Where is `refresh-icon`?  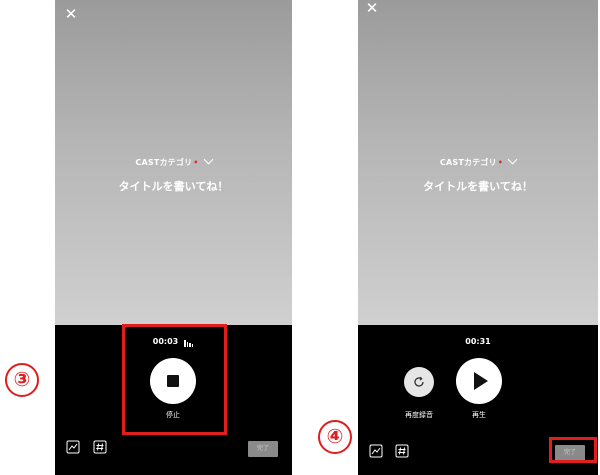
refresh-icon is located at coordinates (419, 381).